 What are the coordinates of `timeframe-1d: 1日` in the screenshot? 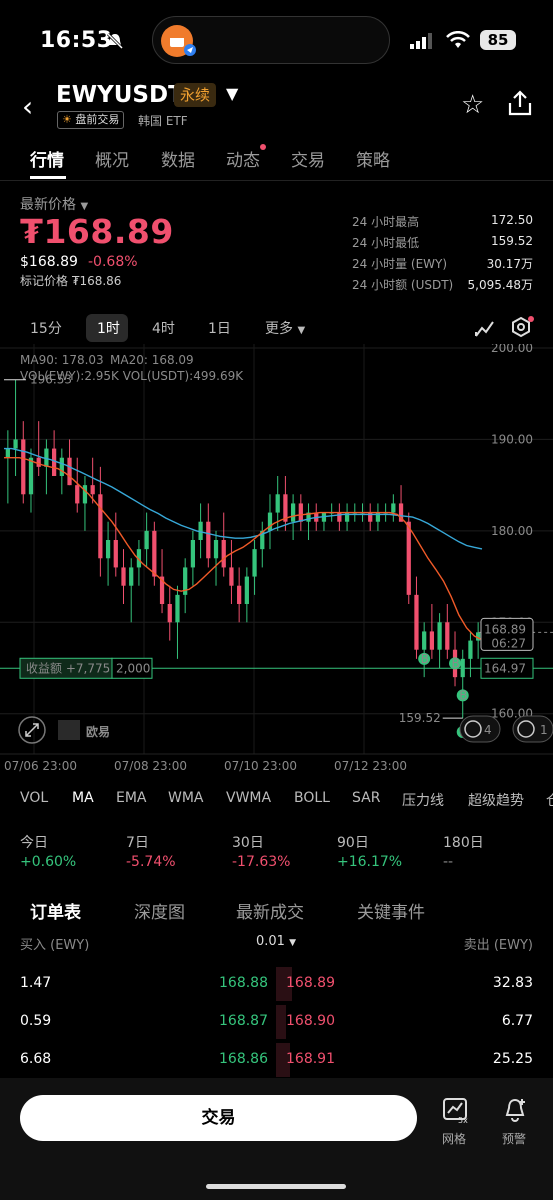 It's located at (219, 328).